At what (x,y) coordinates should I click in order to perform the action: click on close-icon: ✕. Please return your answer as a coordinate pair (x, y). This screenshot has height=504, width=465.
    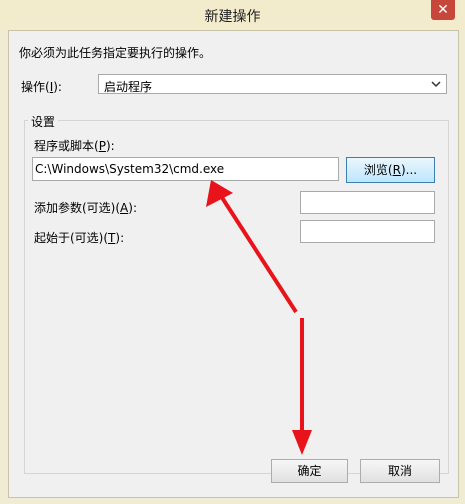
    Looking at the image, I should click on (443, 10).